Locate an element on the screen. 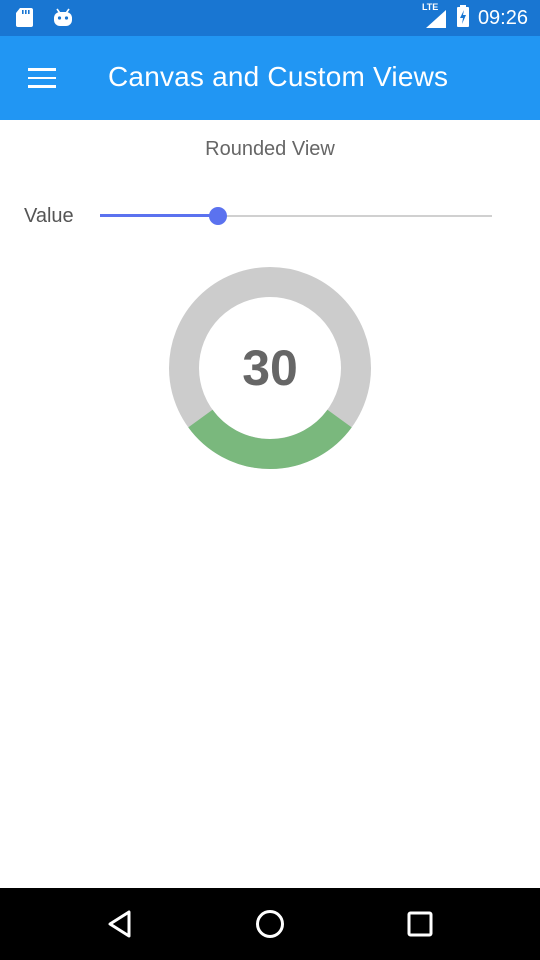 The height and width of the screenshot is (960, 540). home-button is located at coordinates (270, 924).